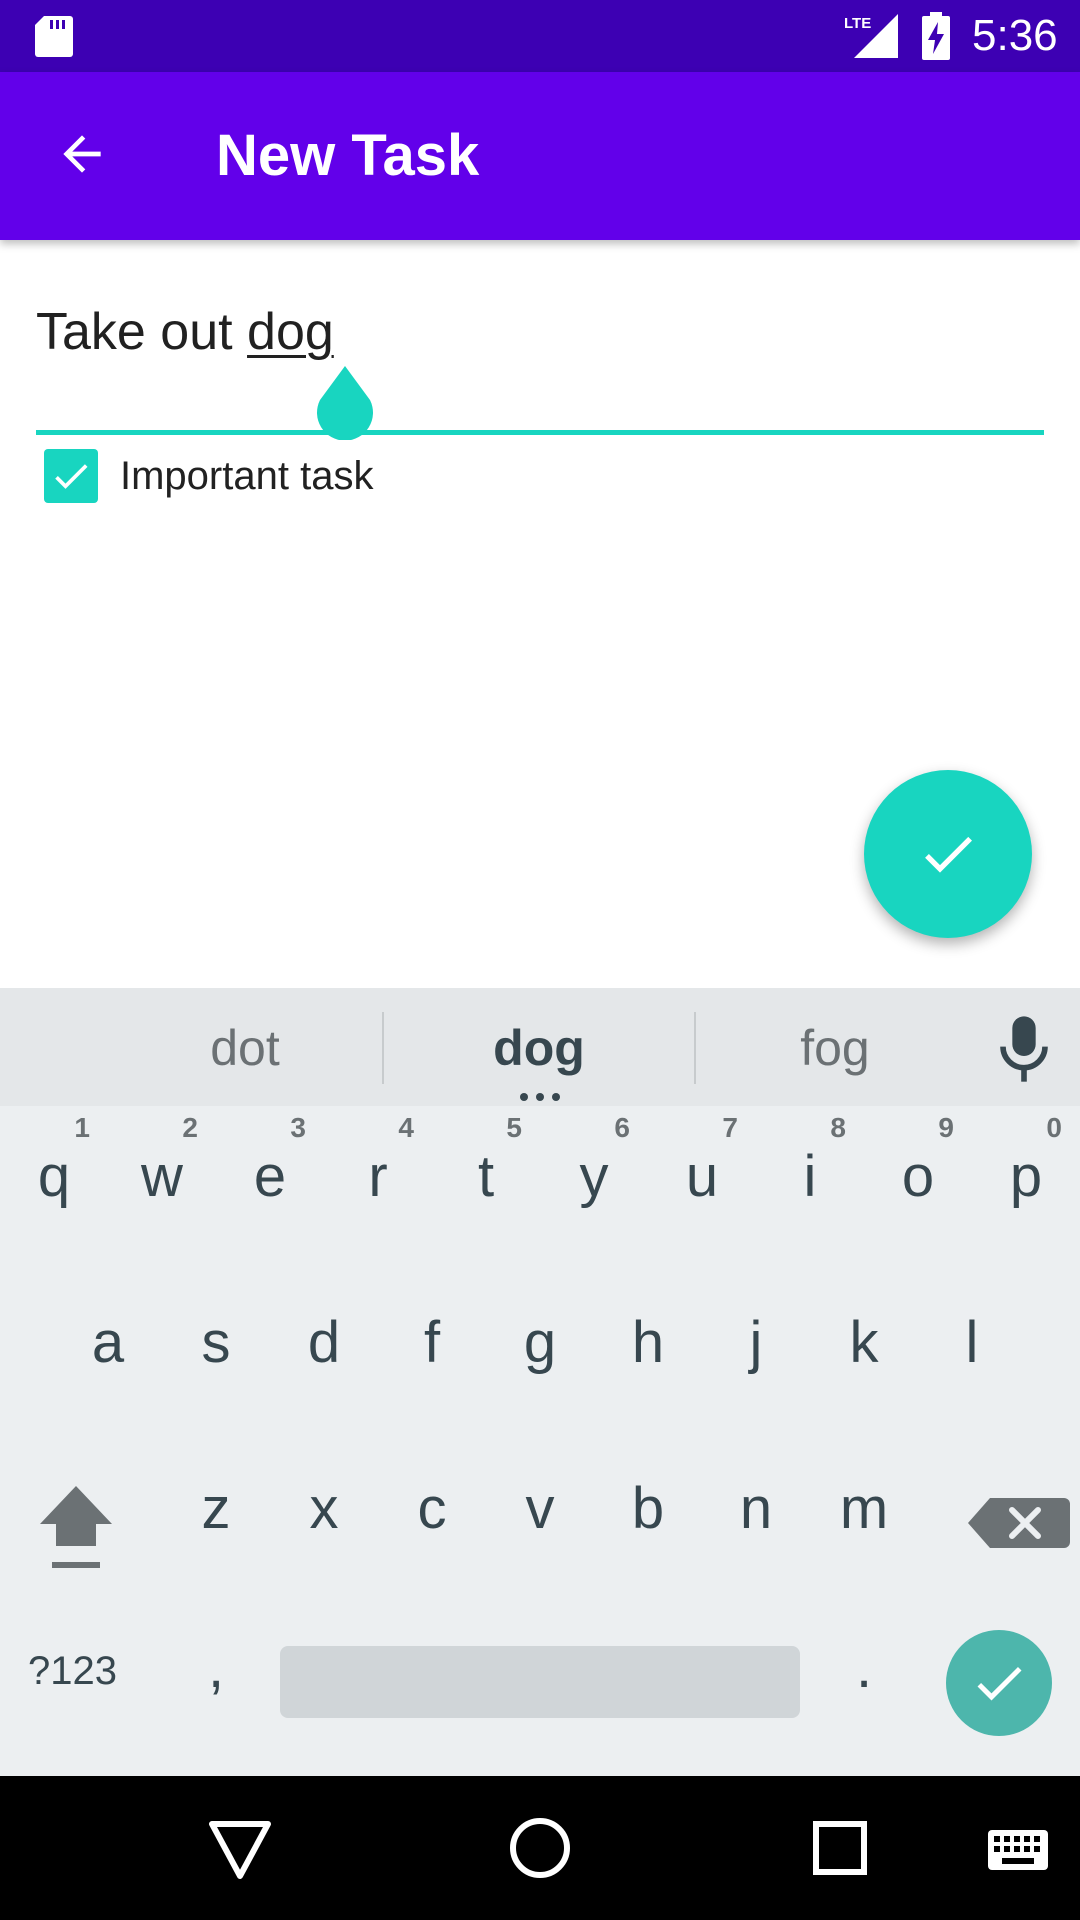  Describe the element at coordinates (298, 1127) in the screenshot. I see `key-number-hint: 3` at that location.